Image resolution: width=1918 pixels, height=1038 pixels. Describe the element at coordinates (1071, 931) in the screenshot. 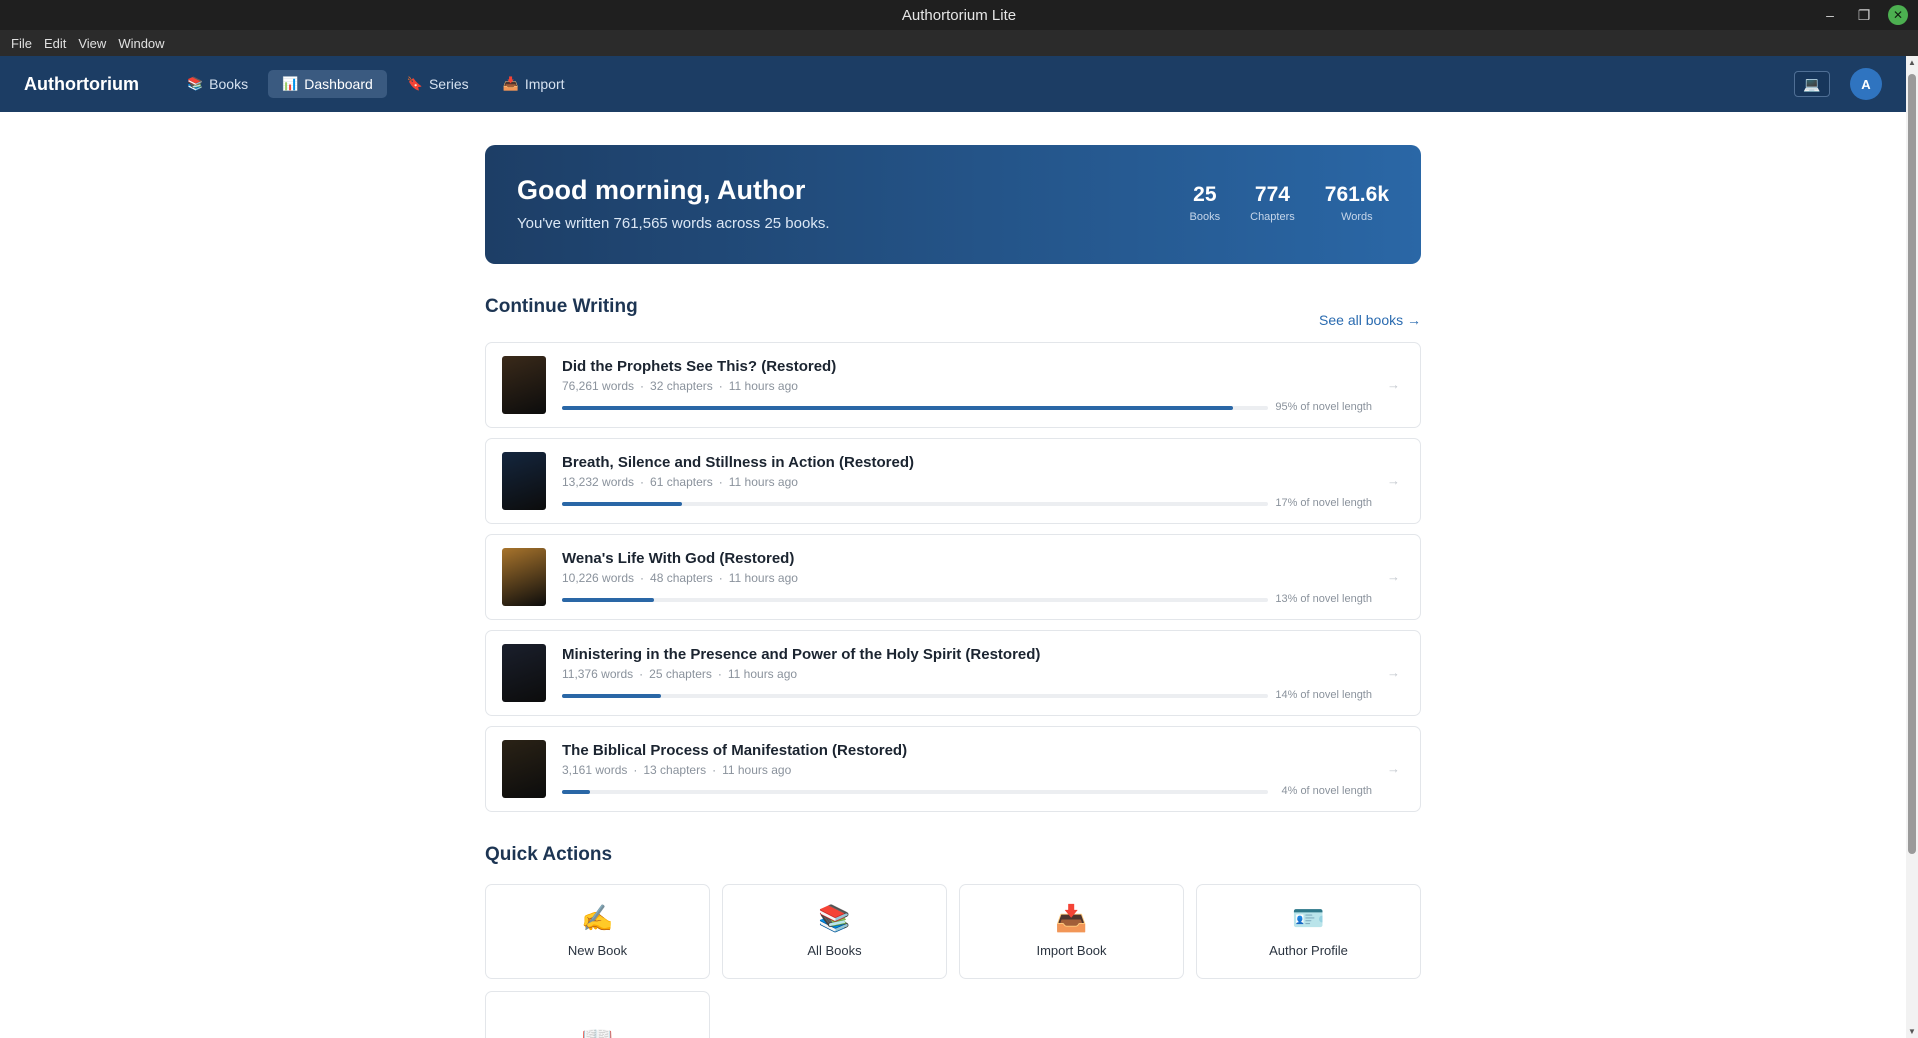

I see `import-book-button: 📥 Import Book` at that location.